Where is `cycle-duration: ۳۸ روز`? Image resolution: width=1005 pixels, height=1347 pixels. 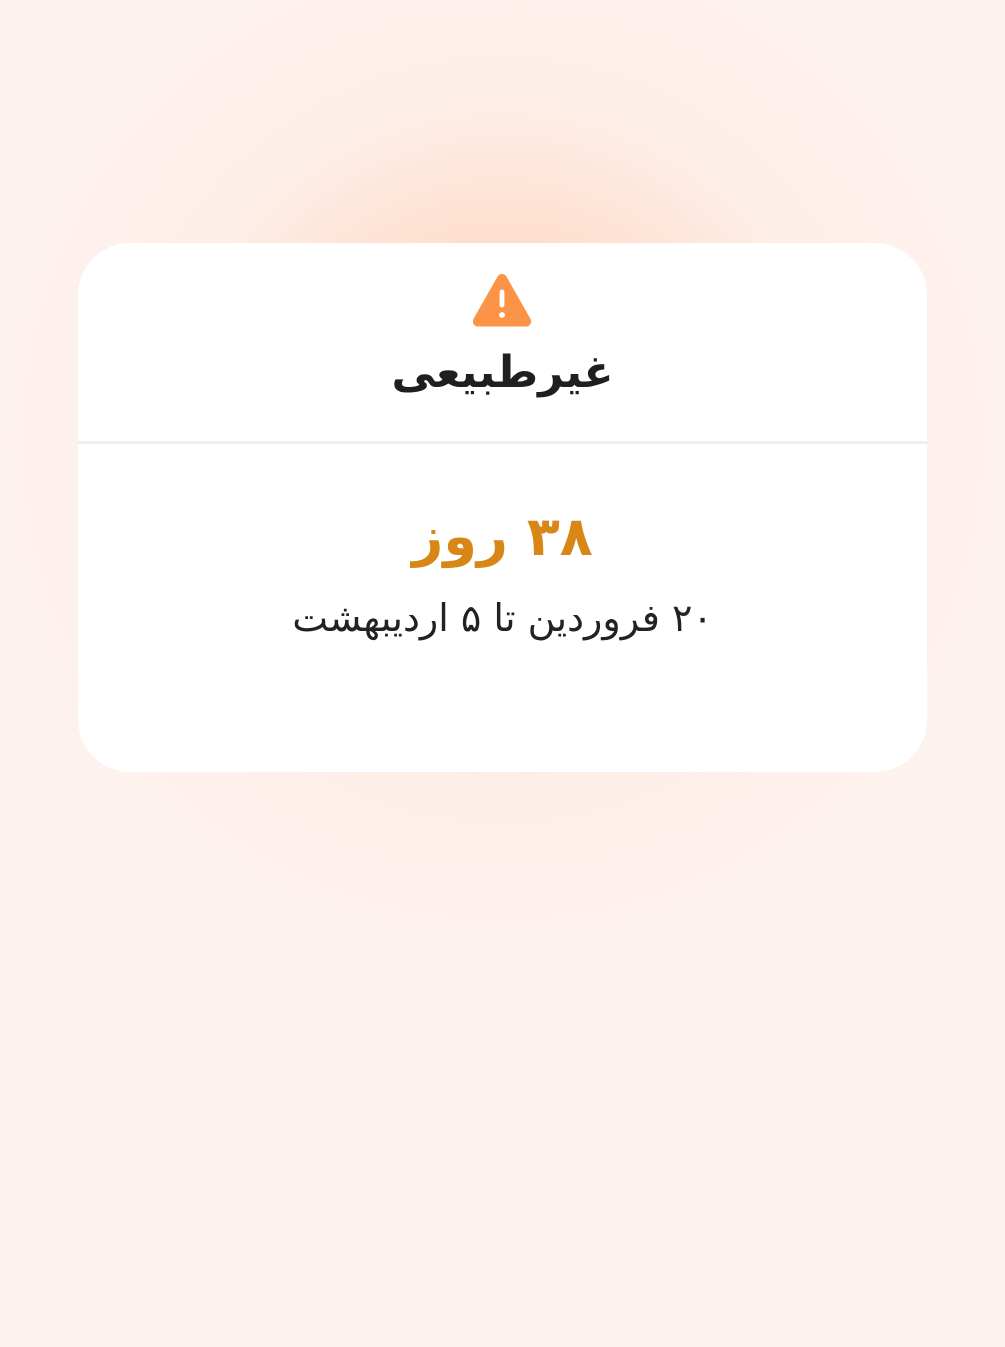
cycle-duration: ۳۸ روز is located at coordinates (502, 536).